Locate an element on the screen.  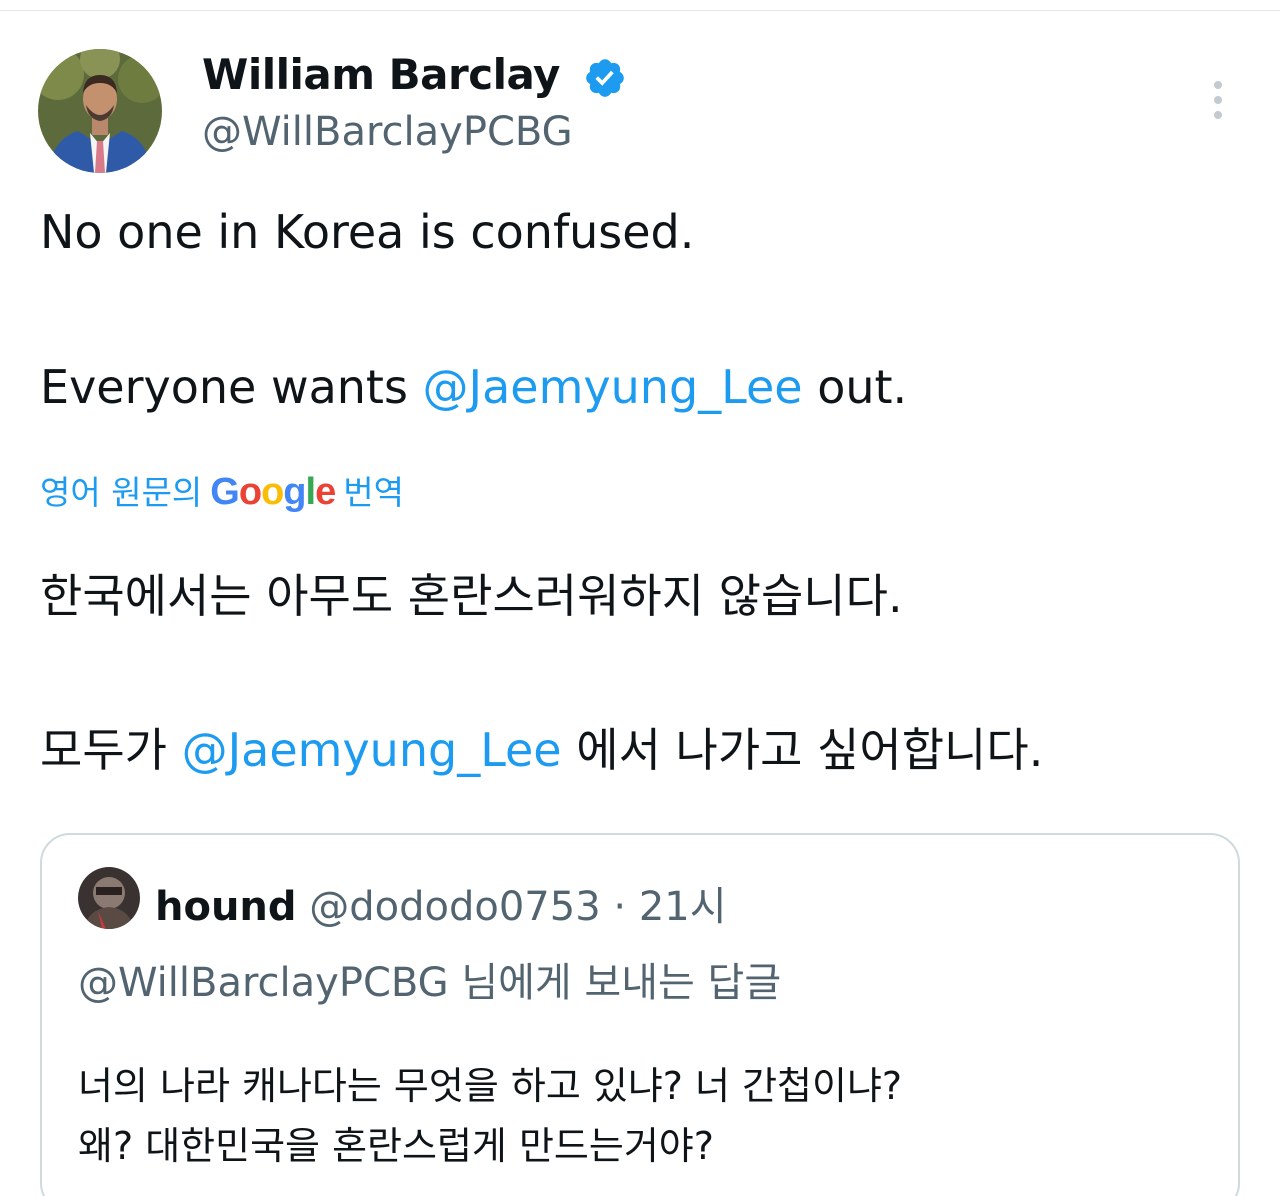
author-handle: @WillBarclayPCBG is located at coordinates (387, 132).